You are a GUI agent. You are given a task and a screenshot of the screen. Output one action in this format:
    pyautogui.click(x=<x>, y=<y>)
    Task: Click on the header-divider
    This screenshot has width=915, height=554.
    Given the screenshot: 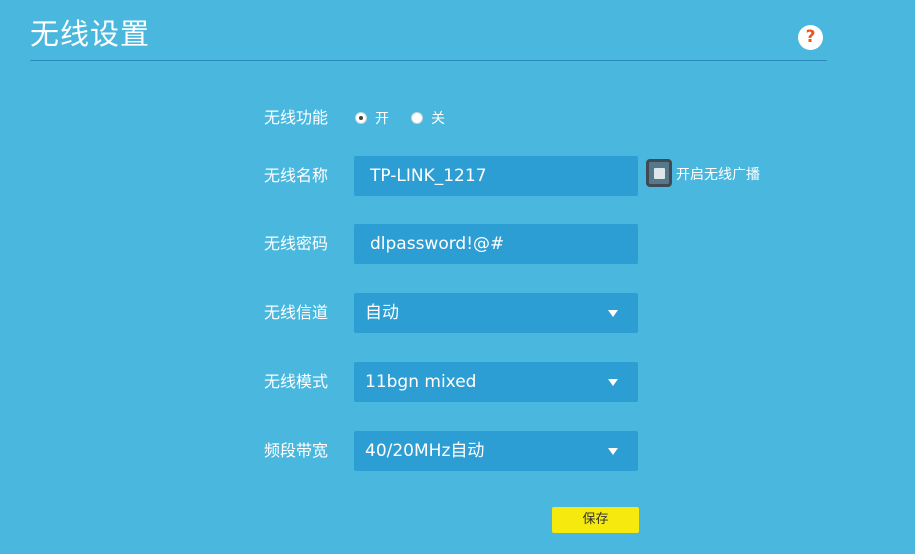 What is the action you would take?
    pyautogui.click(x=428, y=60)
    